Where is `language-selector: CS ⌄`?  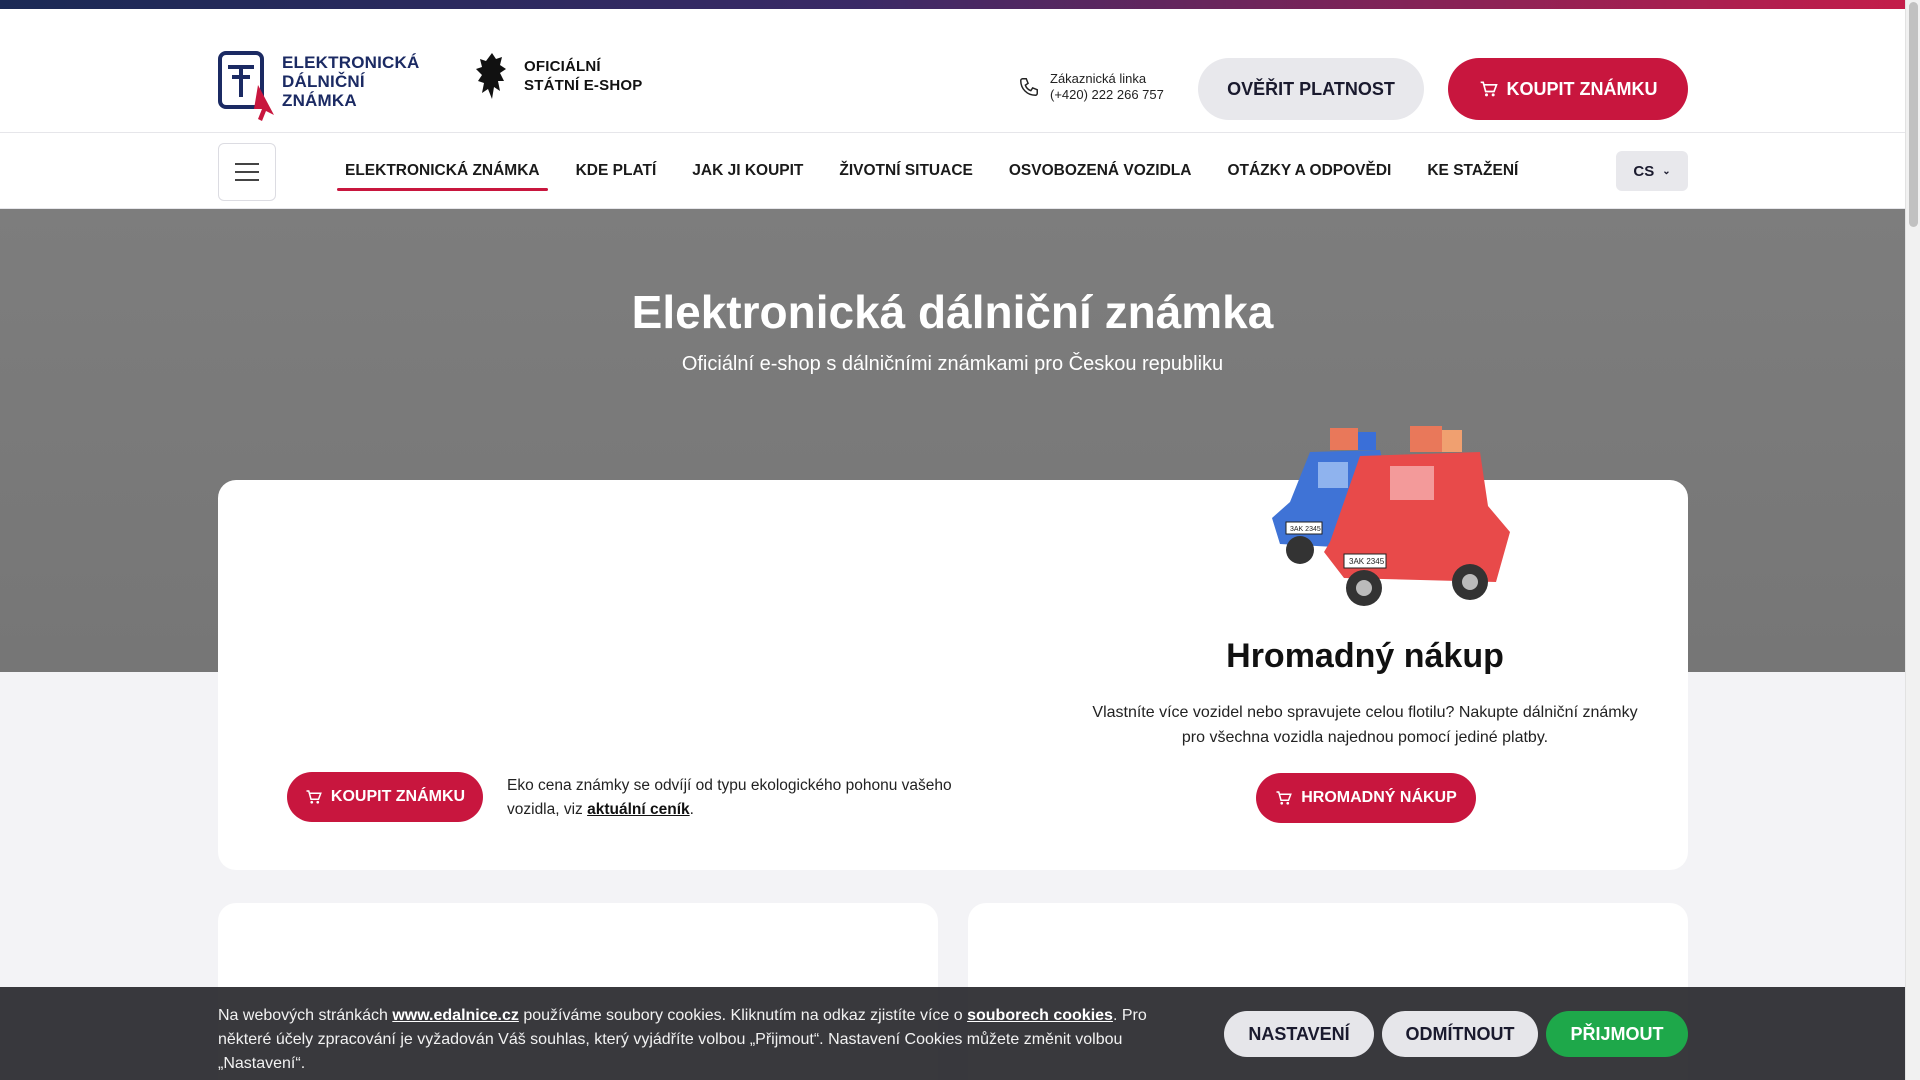
language-selector: CS ⌄ is located at coordinates (1652, 171).